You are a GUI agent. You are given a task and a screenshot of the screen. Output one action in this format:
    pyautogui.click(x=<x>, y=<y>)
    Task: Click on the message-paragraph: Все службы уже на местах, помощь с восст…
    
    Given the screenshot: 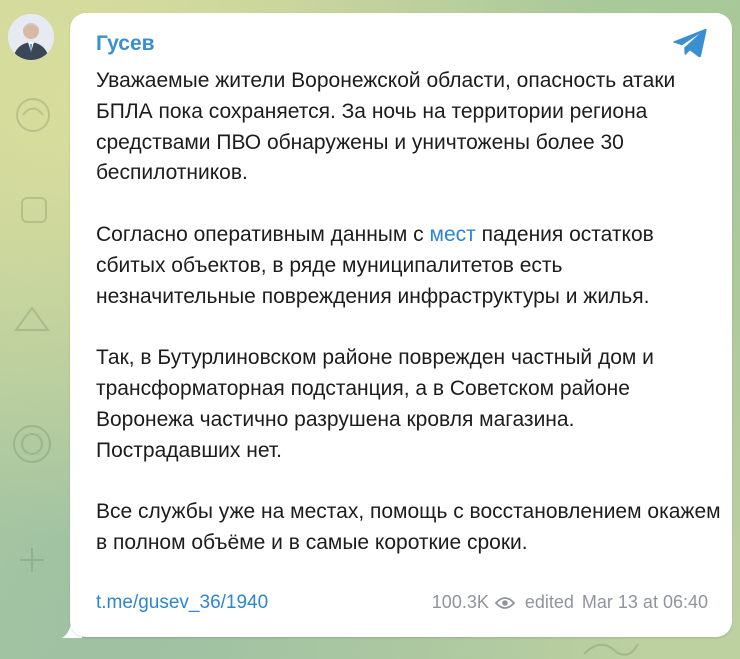 What is the action you would take?
    pyautogui.click(x=408, y=527)
    